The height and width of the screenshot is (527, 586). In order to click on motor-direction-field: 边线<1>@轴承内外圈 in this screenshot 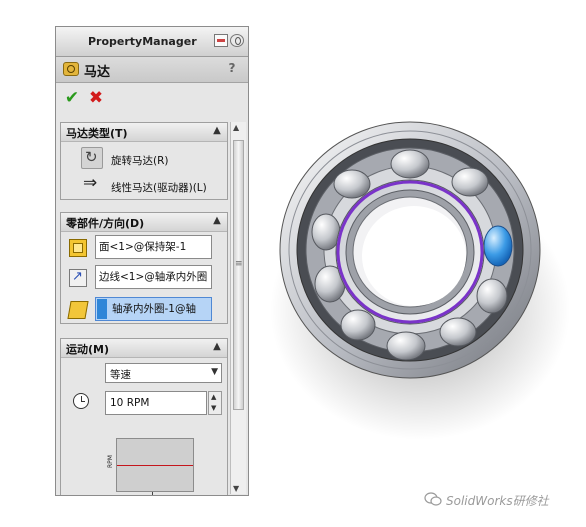, I will do `click(153, 277)`.